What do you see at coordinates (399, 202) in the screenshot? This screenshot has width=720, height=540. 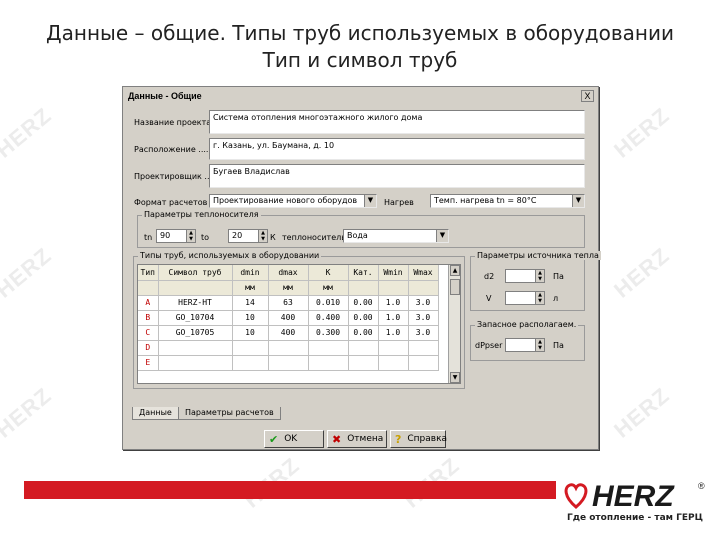 I see `heater-label: Нагрев` at bounding box center [399, 202].